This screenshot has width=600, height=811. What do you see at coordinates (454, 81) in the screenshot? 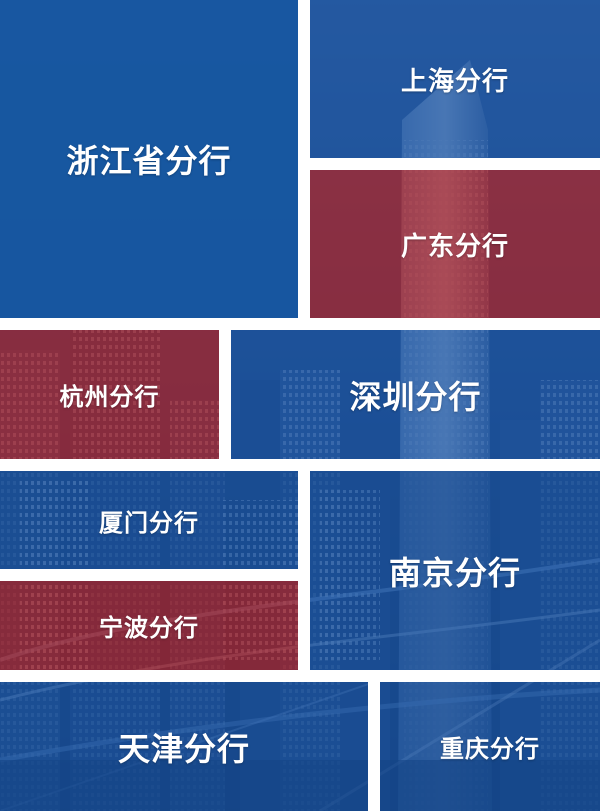
I see `branch-name: 上海分行` at bounding box center [454, 81].